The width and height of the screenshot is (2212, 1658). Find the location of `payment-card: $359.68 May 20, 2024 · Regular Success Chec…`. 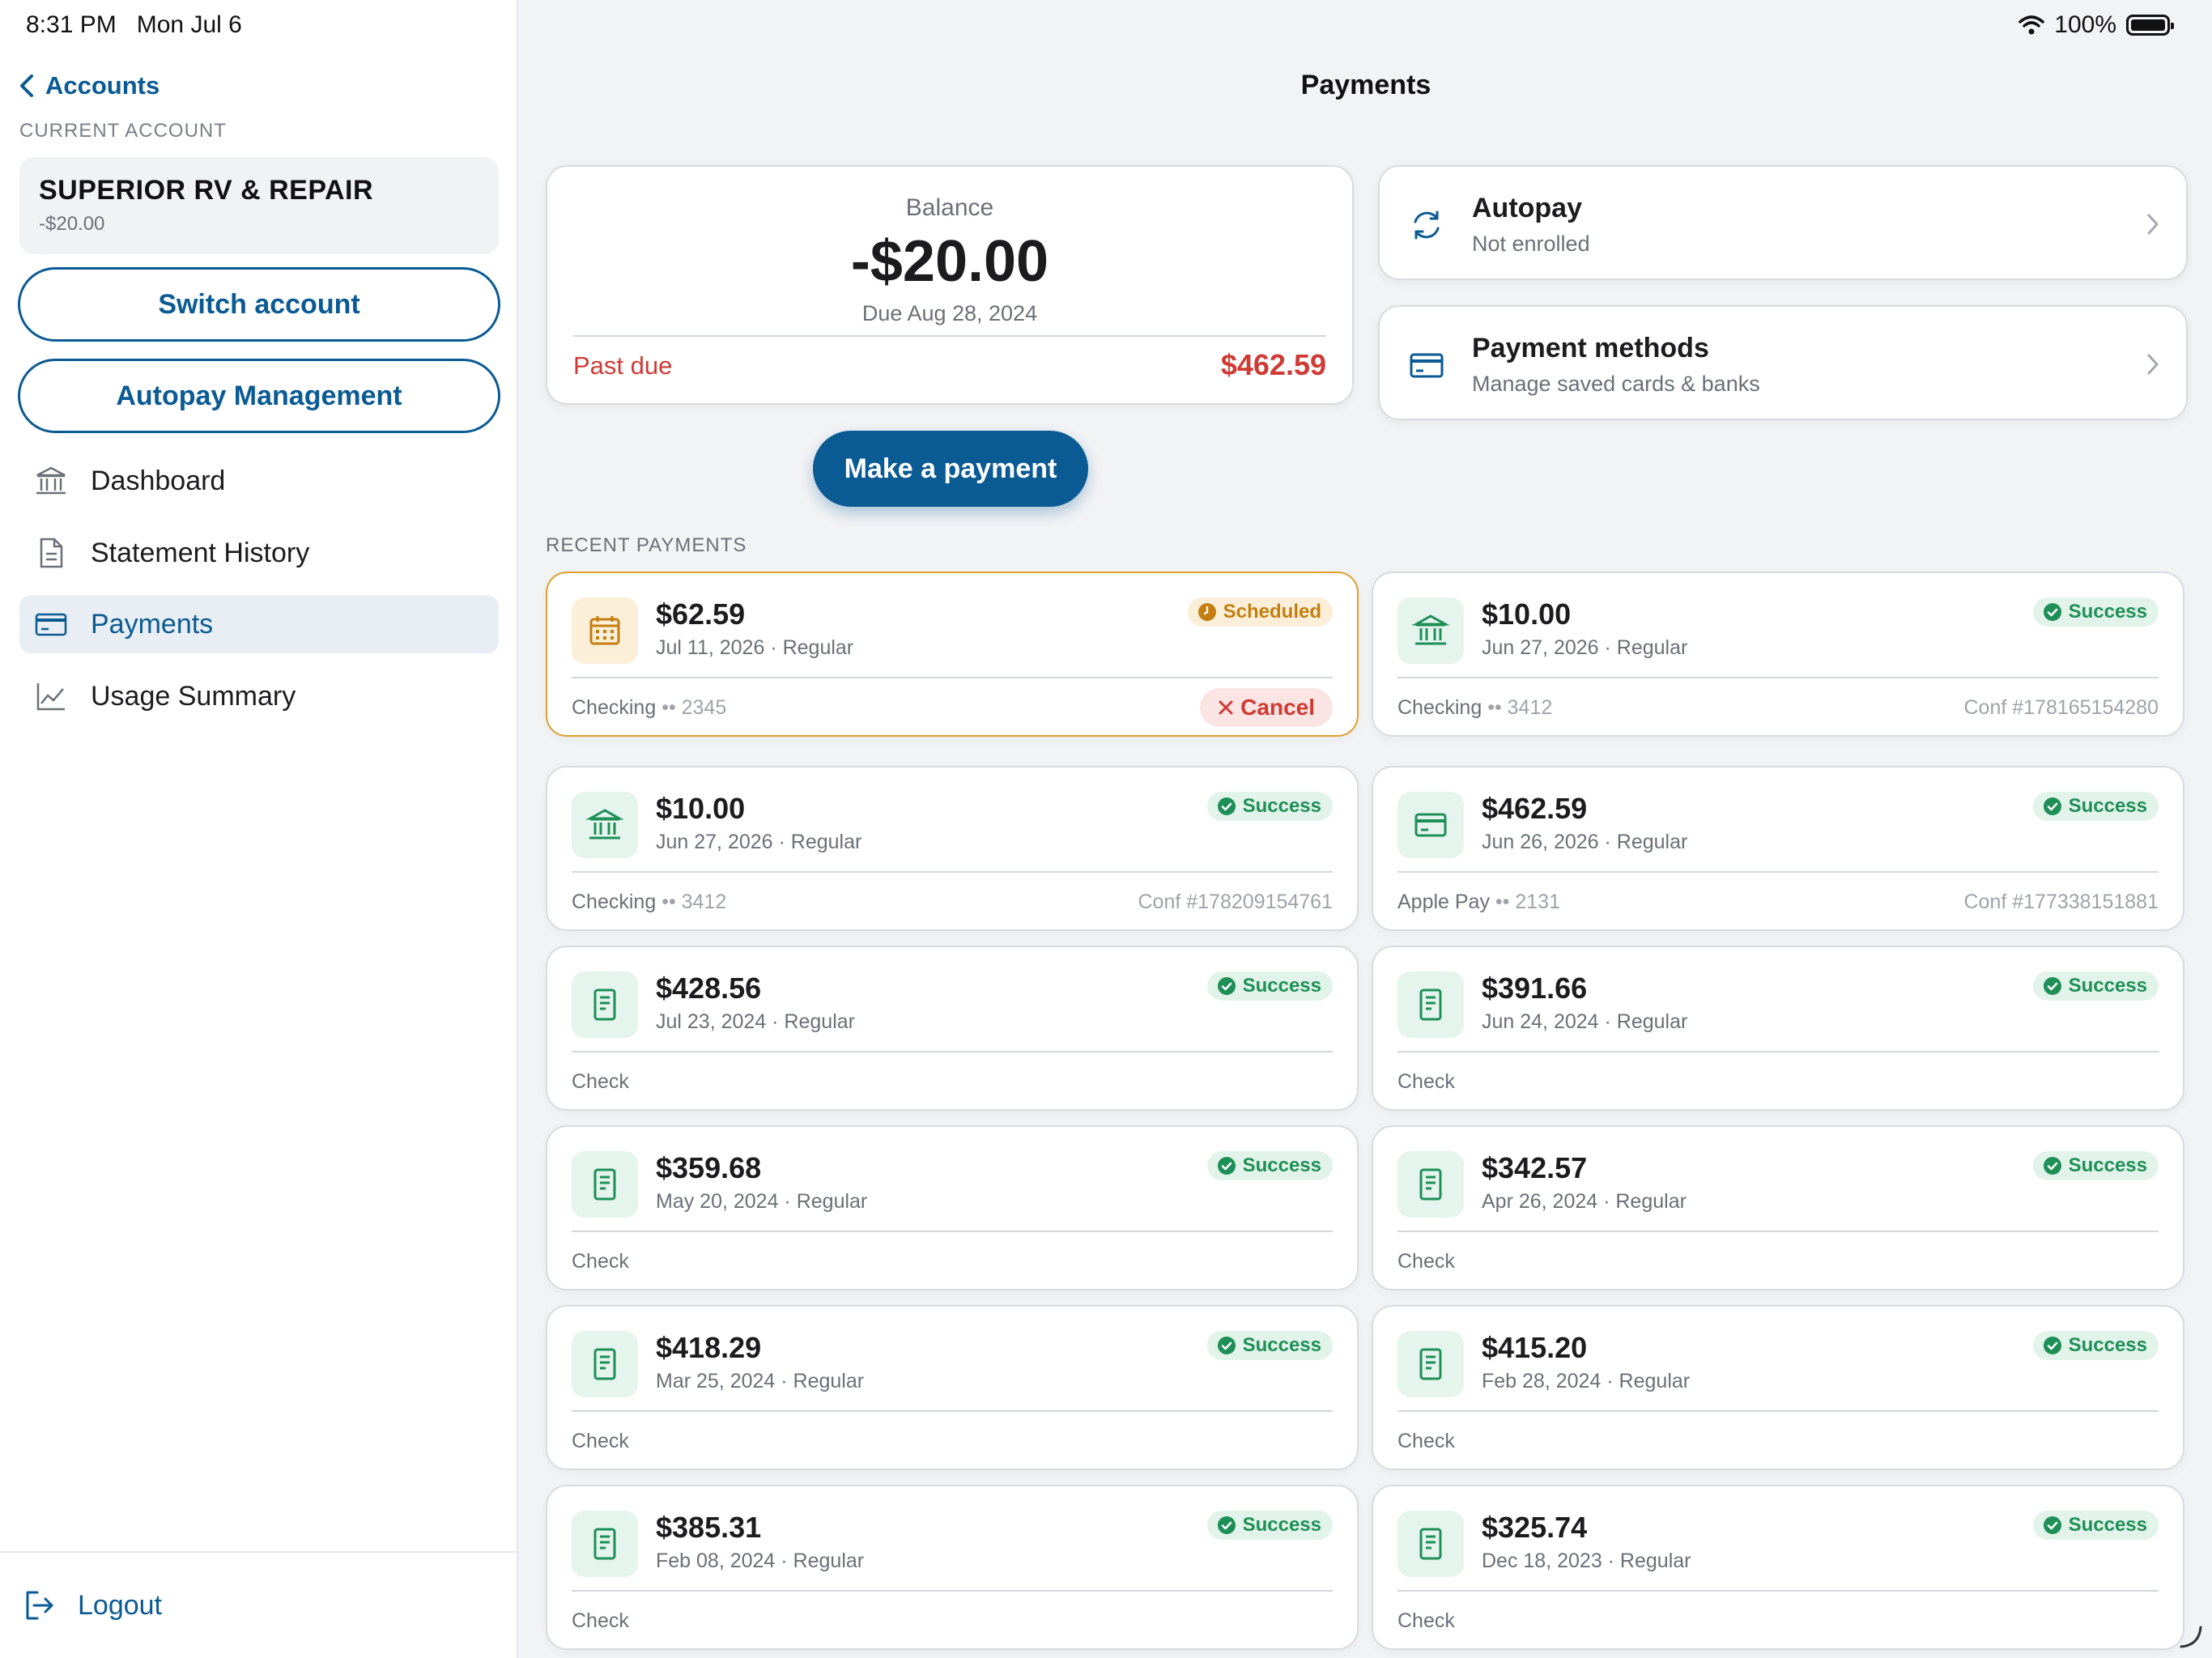

payment-card: $359.68 May 20, 2024 · Regular Success Chec… is located at coordinates (953, 1207).